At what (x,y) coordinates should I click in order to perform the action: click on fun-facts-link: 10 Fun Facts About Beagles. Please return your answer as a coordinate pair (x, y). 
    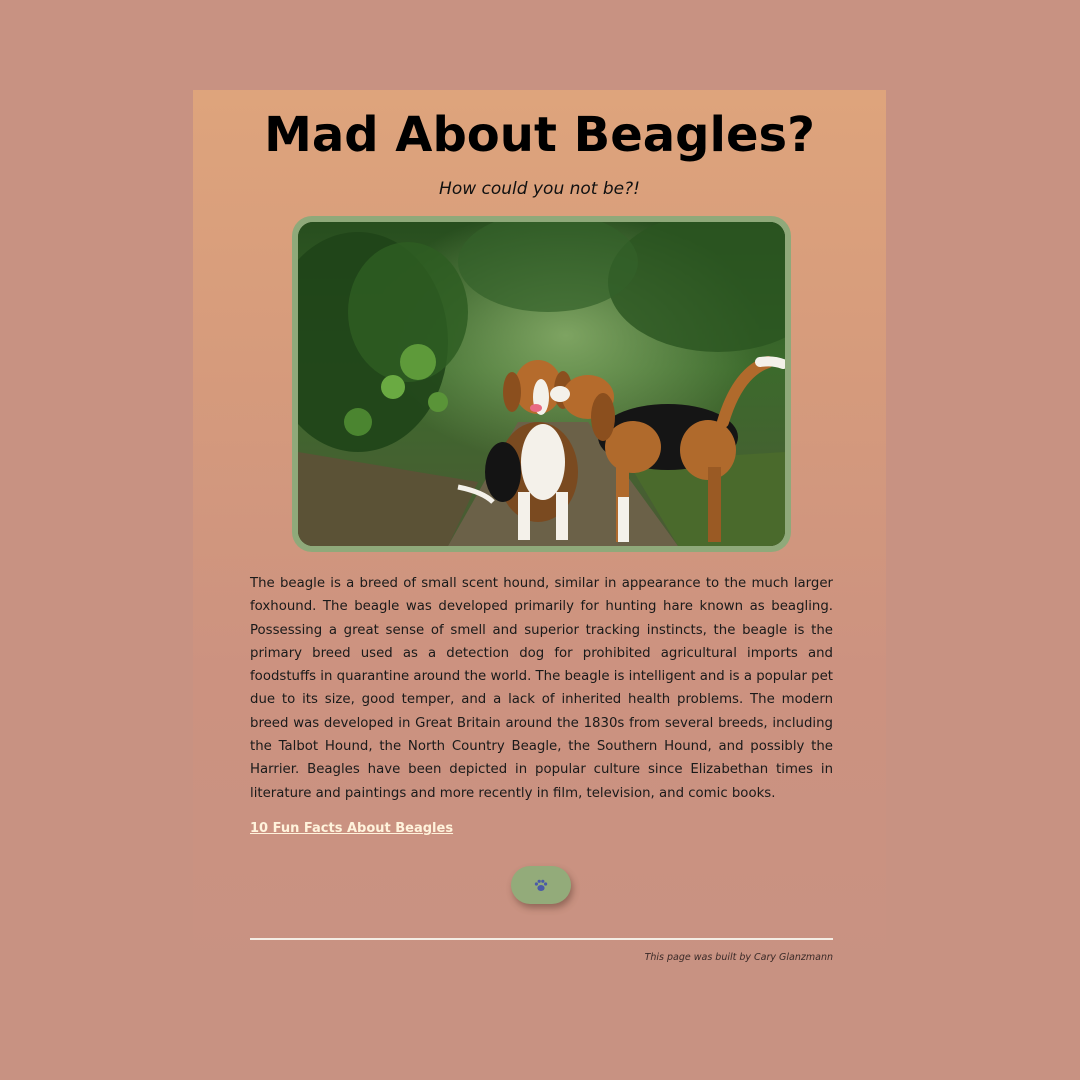
    Looking at the image, I should click on (351, 828).